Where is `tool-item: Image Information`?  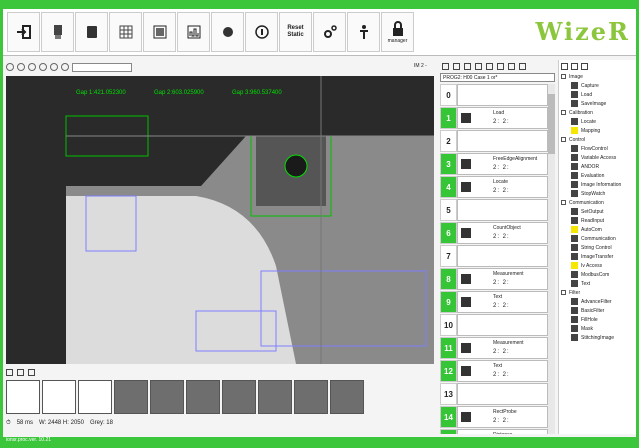 tool-item: Image Information is located at coordinates (597, 184).